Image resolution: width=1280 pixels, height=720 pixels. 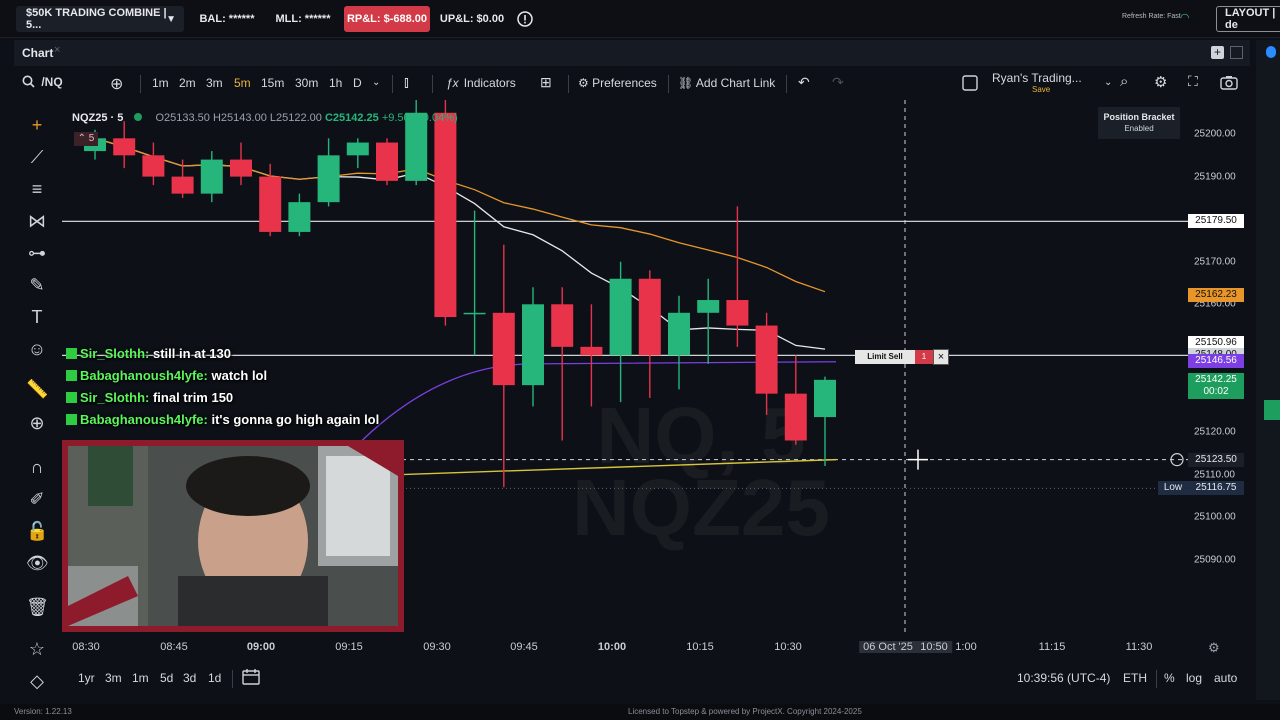 I want to click on eye-icon: 👁, so click(x=37, y=563).